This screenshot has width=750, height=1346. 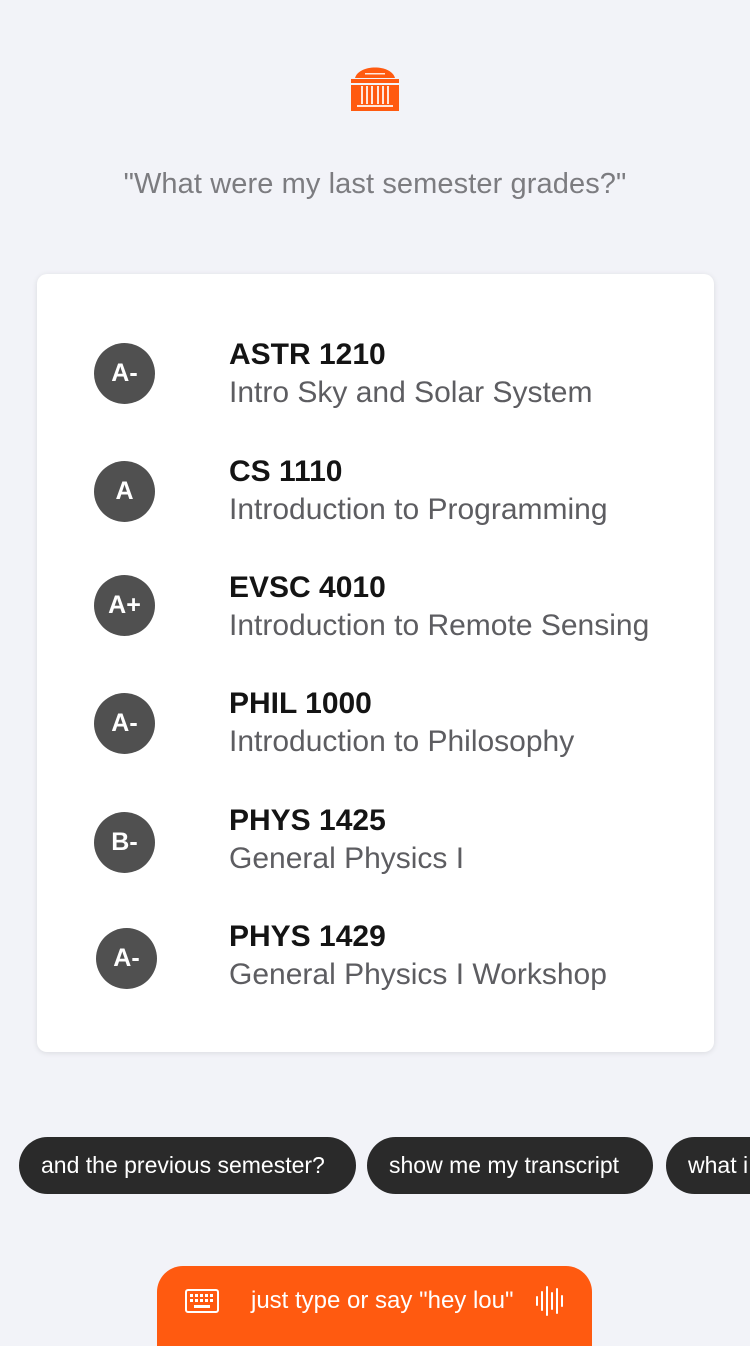 What do you see at coordinates (124, 605) in the screenshot?
I see `grade-badge: A+` at bounding box center [124, 605].